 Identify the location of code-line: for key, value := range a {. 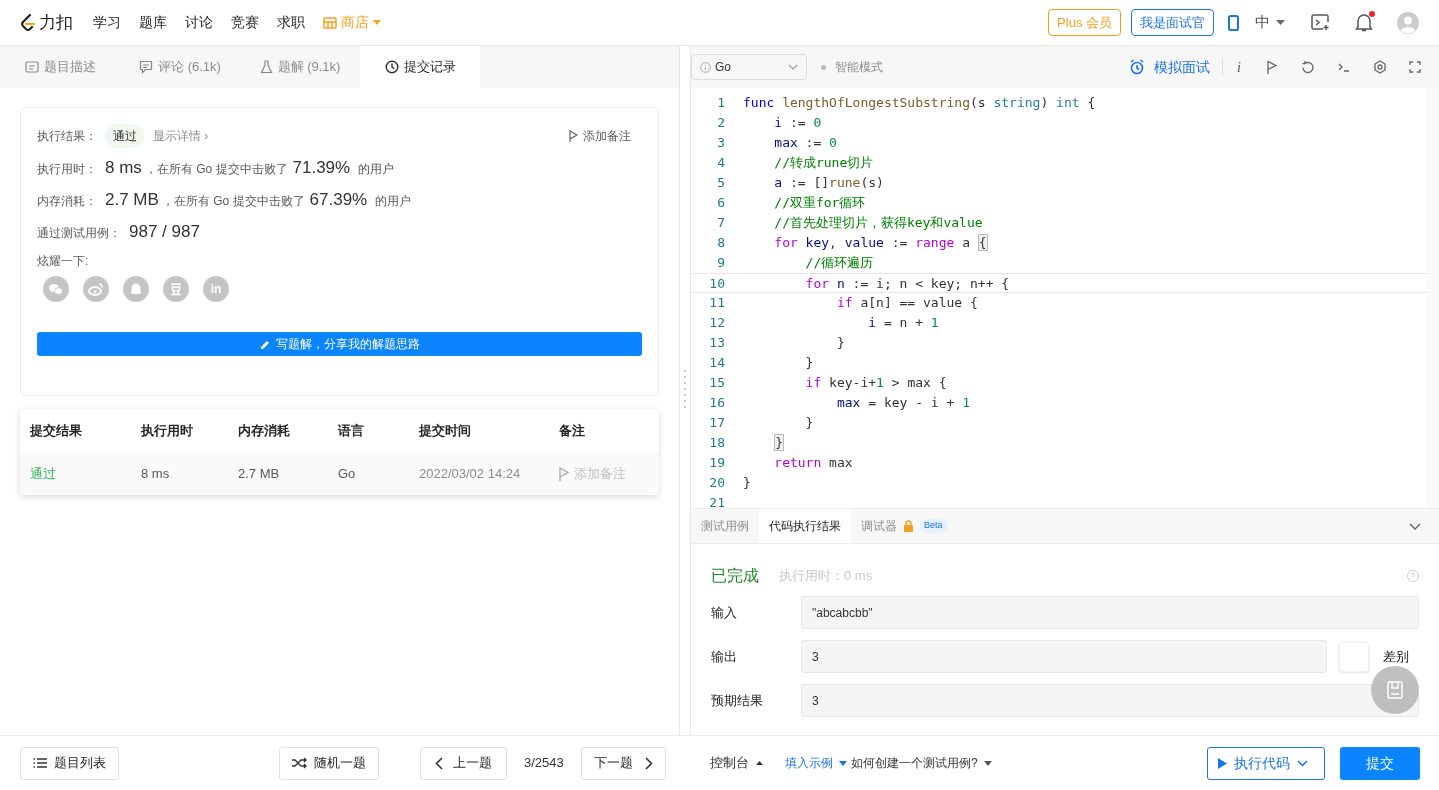
(880, 243).